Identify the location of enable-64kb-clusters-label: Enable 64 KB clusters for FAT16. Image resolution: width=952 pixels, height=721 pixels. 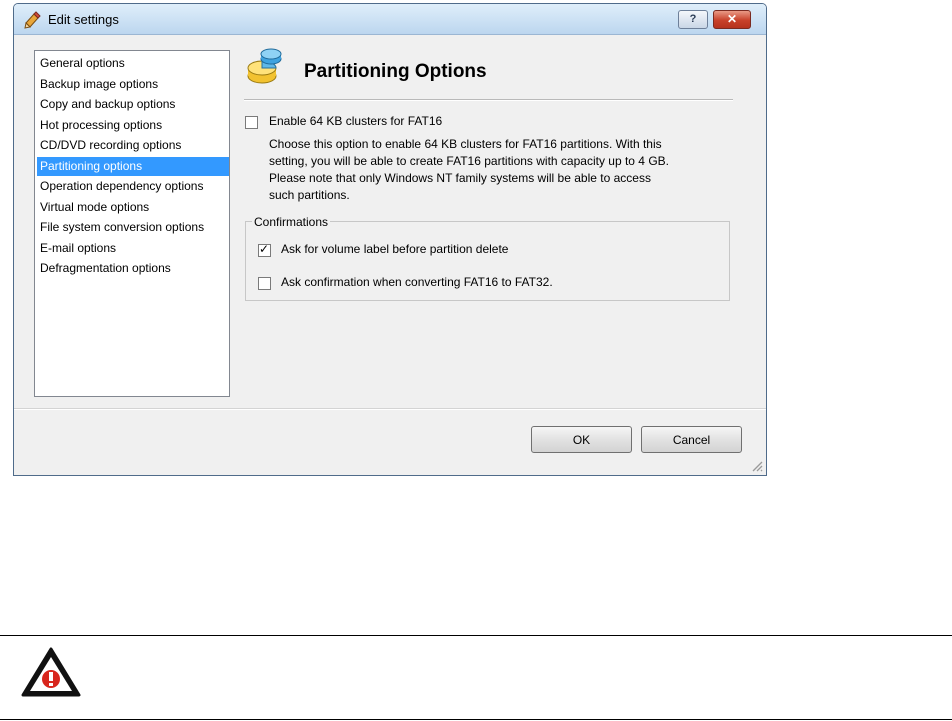
(355, 121).